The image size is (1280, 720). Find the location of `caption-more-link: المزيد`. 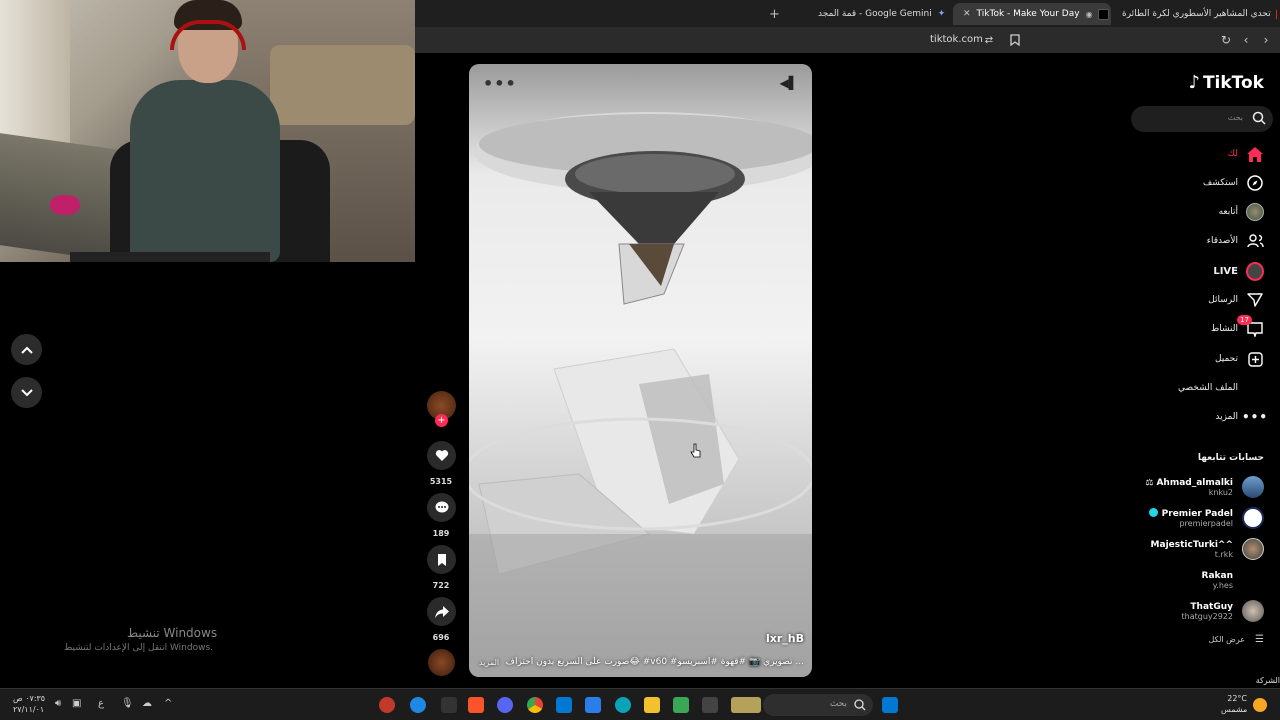

caption-more-link: المزيد is located at coordinates (489, 662).